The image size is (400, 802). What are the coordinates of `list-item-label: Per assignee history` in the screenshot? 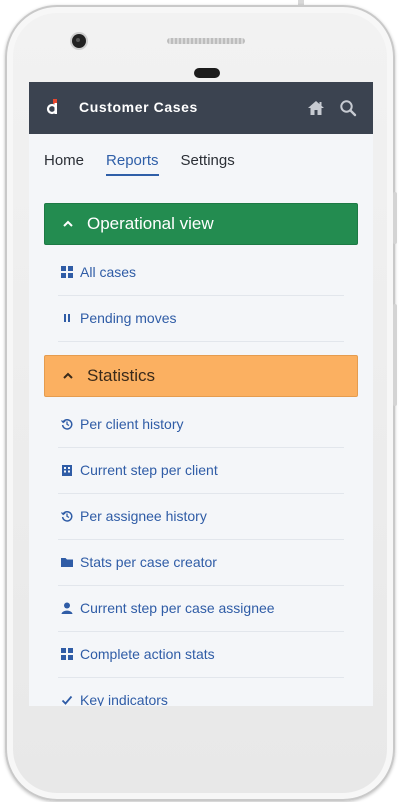 It's located at (143, 516).